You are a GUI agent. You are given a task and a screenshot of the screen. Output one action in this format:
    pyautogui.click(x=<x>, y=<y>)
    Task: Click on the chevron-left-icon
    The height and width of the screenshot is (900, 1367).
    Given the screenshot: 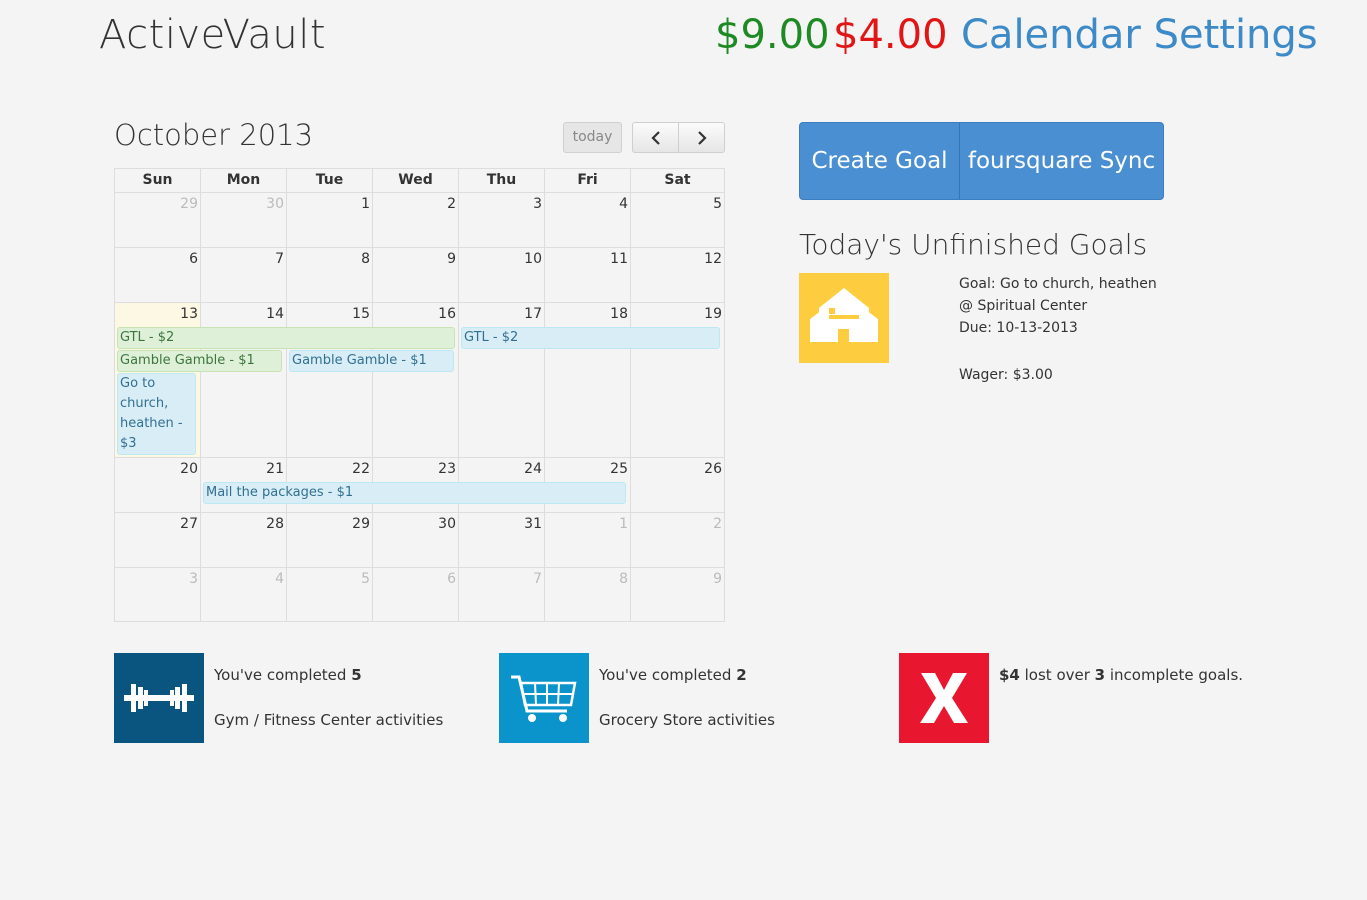 What is the action you would take?
    pyautogui.click(x=655, y=137)
    